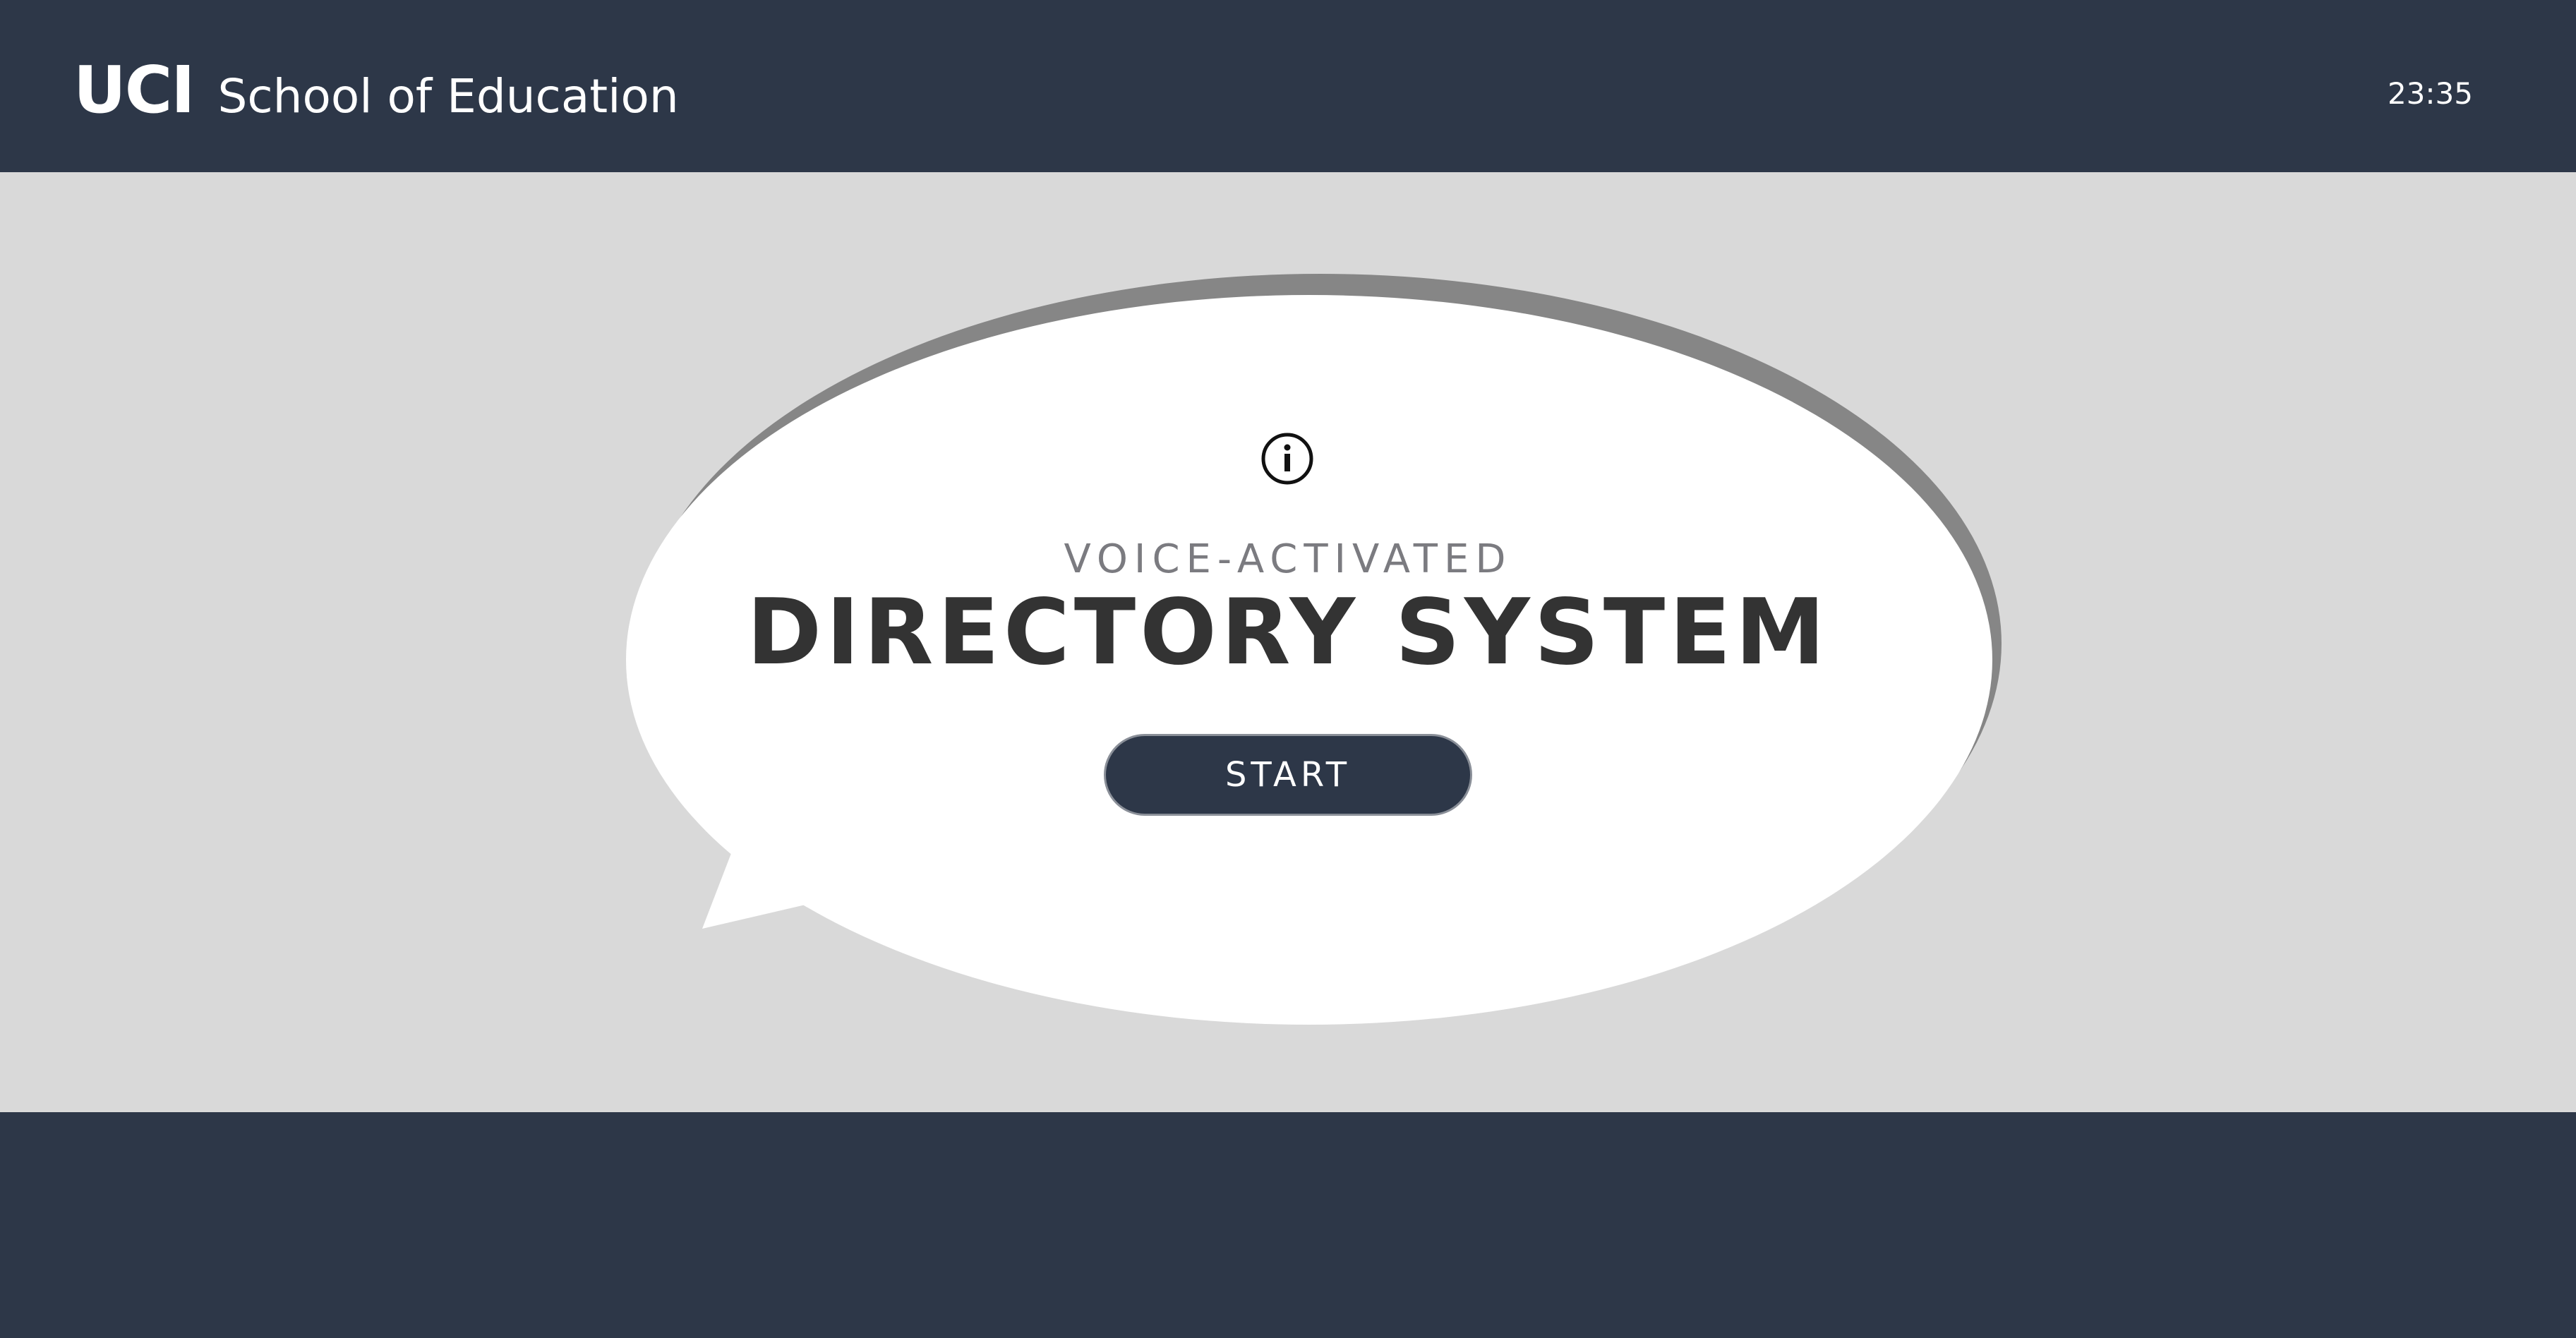 The height and width of the screenshot is (1338, 2576). I want to click on uci-school-of-education-logo: UCI School of Education, so click(376, 90).